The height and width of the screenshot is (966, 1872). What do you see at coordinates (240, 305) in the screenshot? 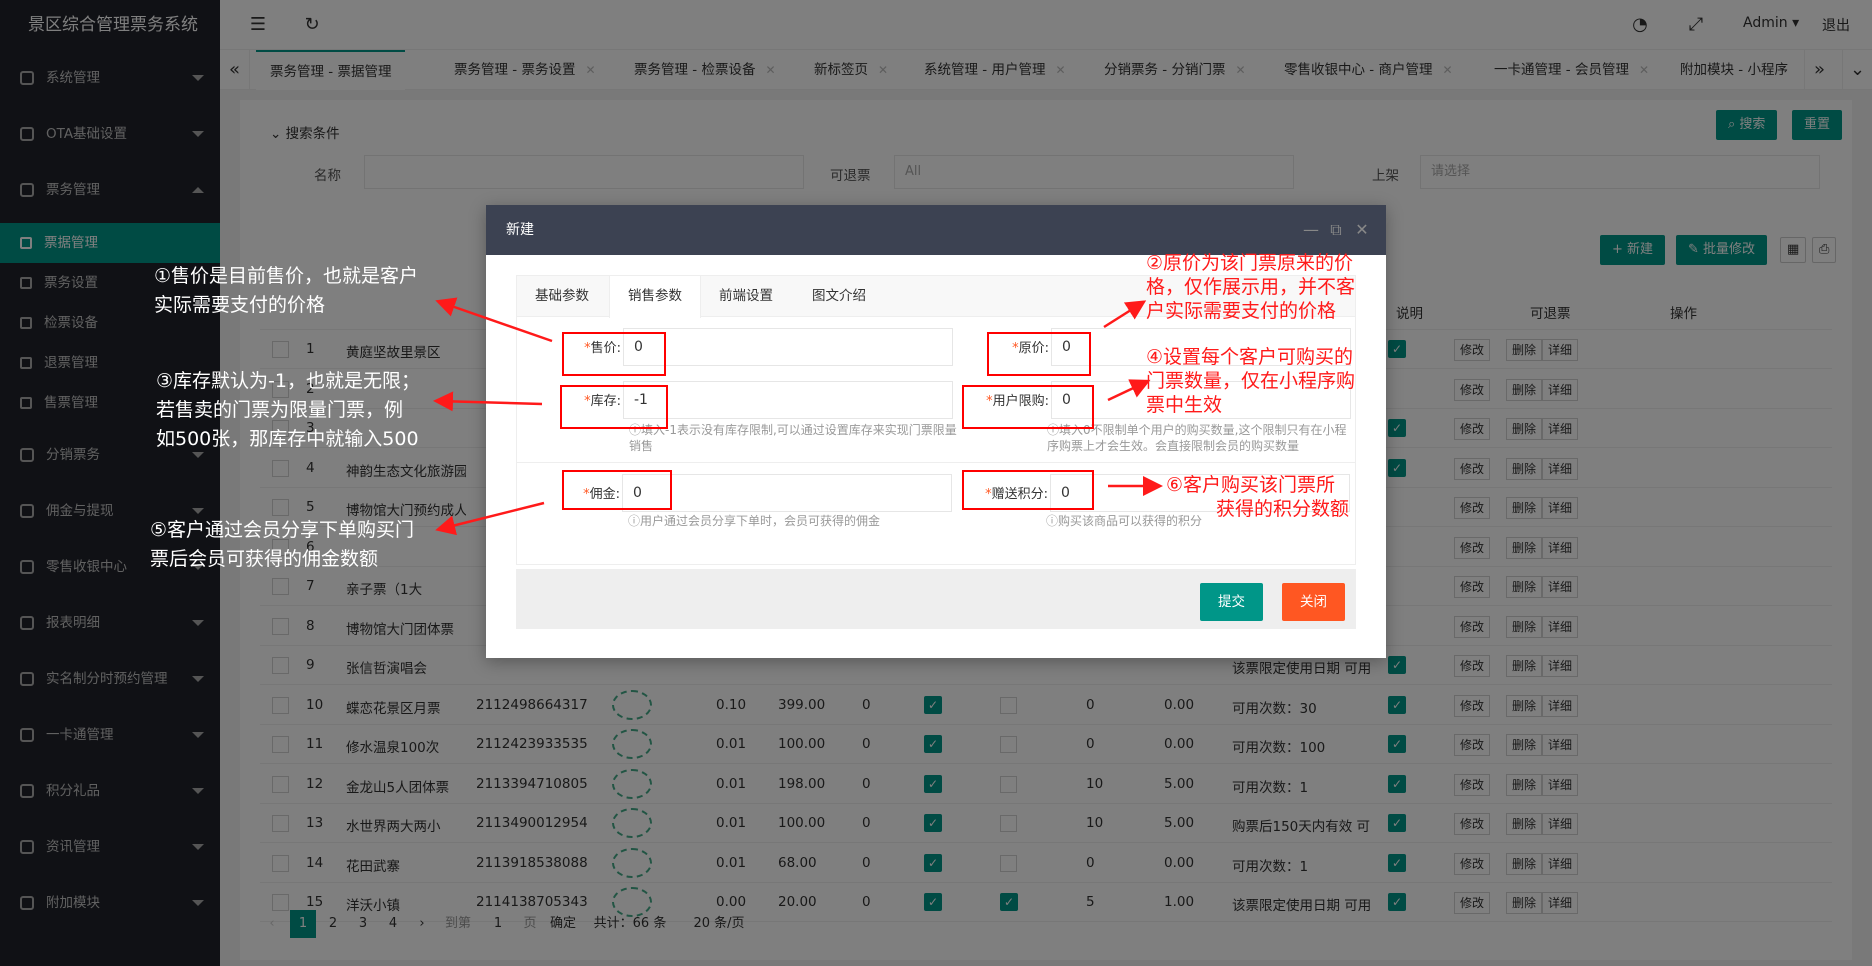
I see `annotation-line: 实际需要支付的价格` at bounding box center [240, 305].